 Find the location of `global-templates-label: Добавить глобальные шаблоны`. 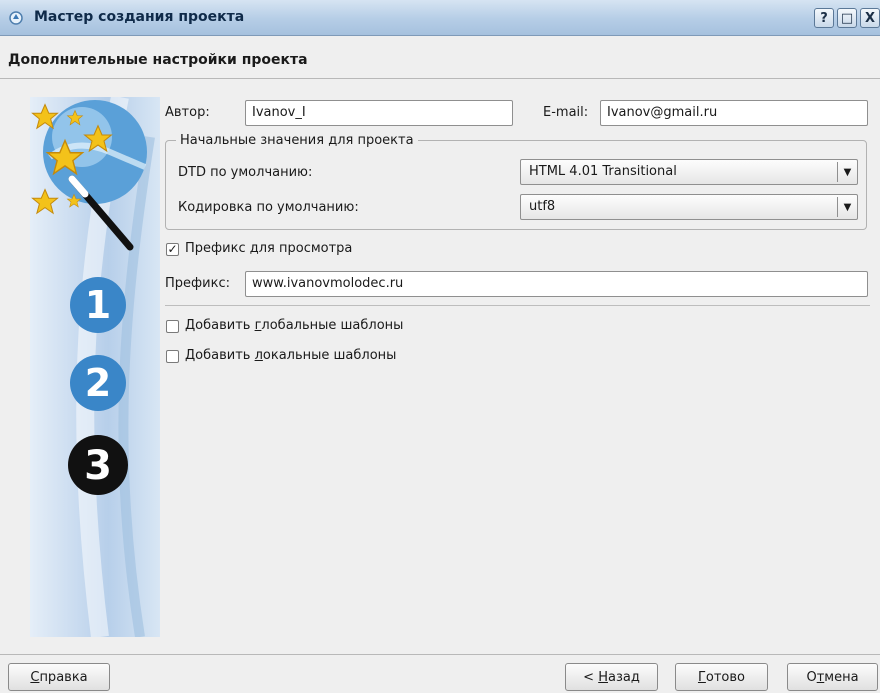

global-templates-label: Добавить глобальные шаблоны is located at coordinates (294, 325).